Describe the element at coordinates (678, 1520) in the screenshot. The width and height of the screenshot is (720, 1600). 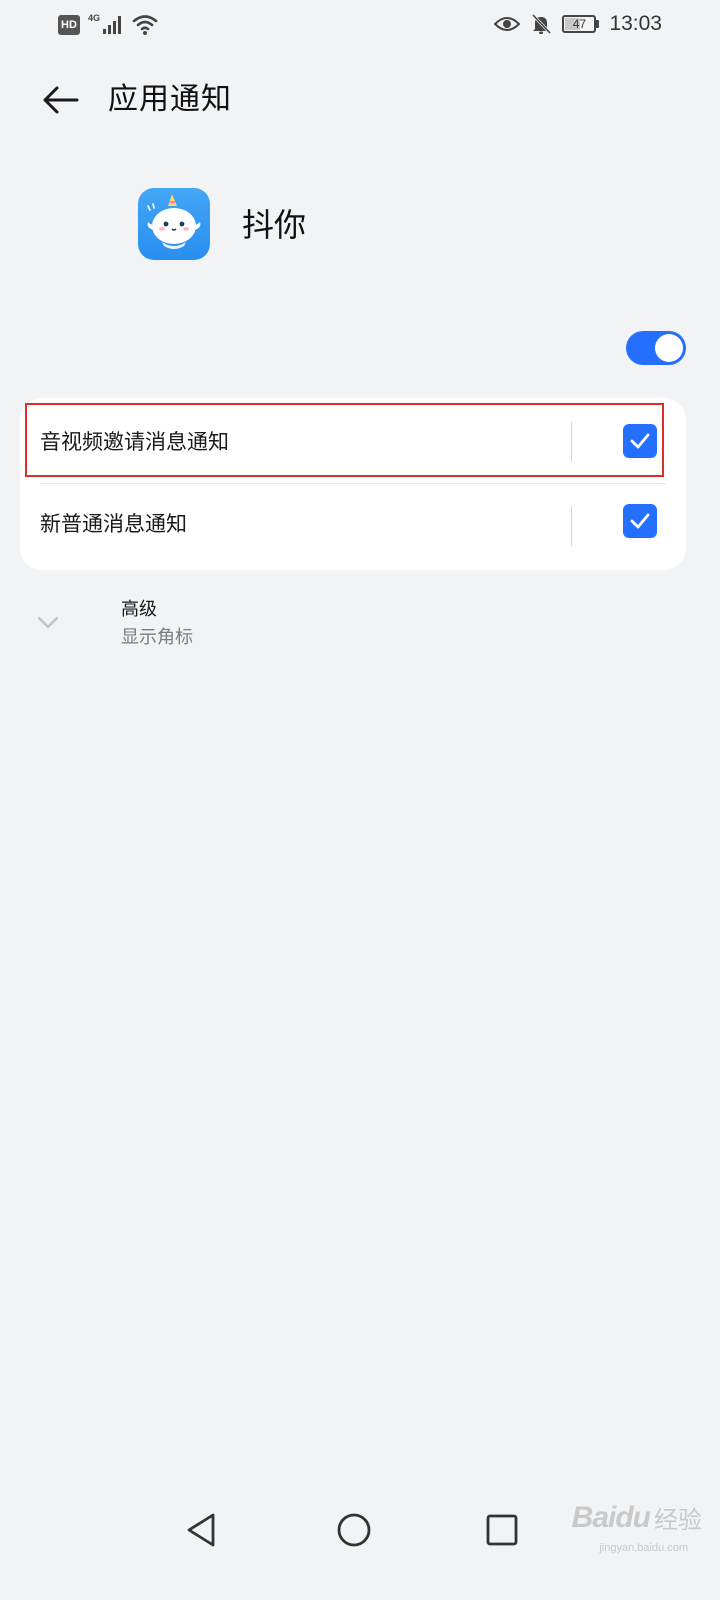
I see `watermark-brand-cn: 经验` at that location.